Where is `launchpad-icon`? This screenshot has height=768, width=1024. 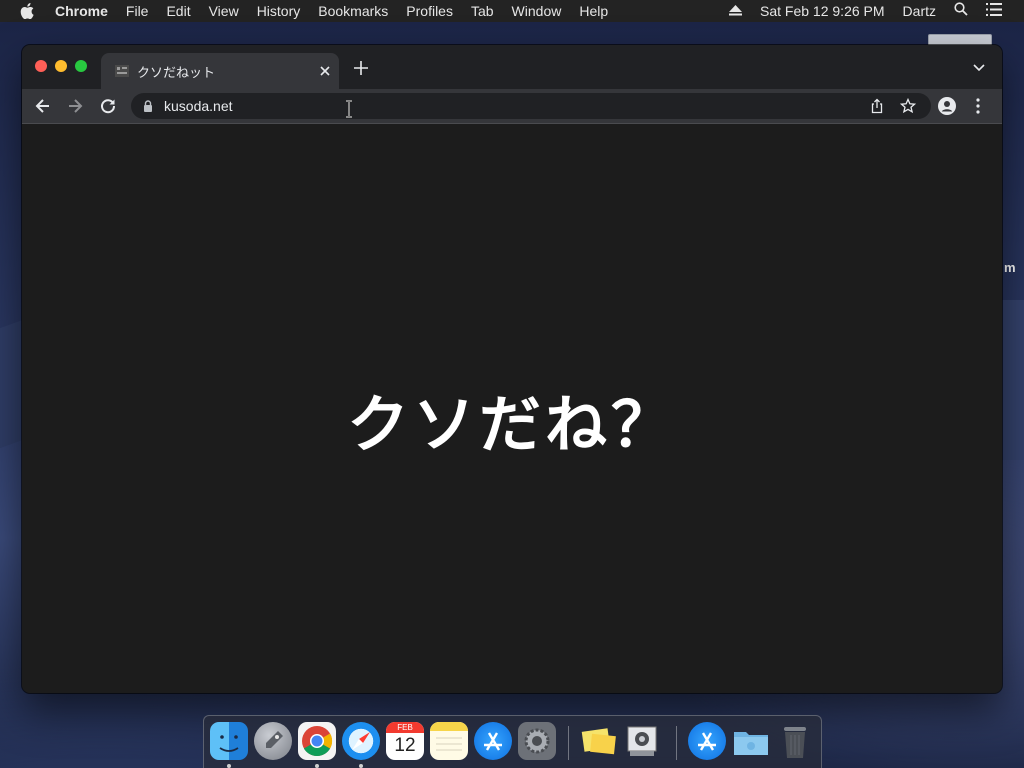 launchpad-icon is located at coordinates (273, 741).